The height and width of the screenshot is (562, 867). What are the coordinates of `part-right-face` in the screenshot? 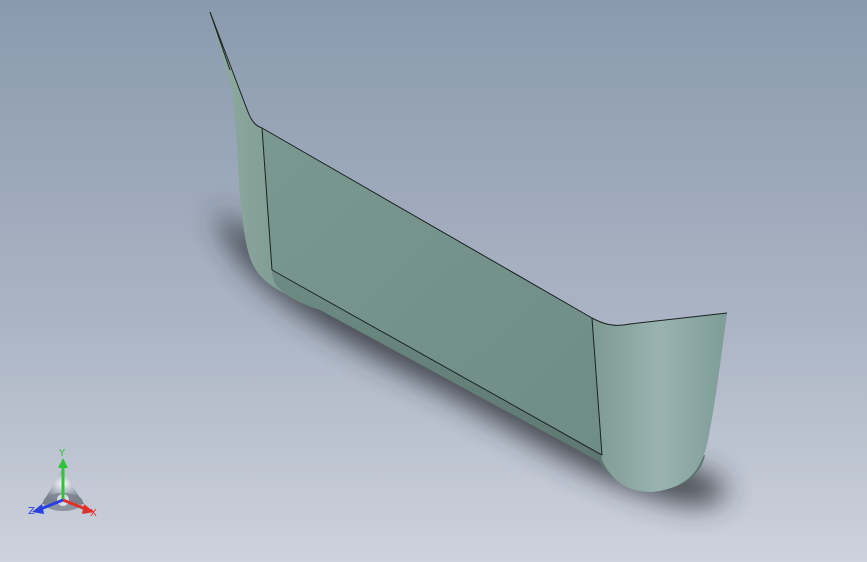 It's located at (659, 402).